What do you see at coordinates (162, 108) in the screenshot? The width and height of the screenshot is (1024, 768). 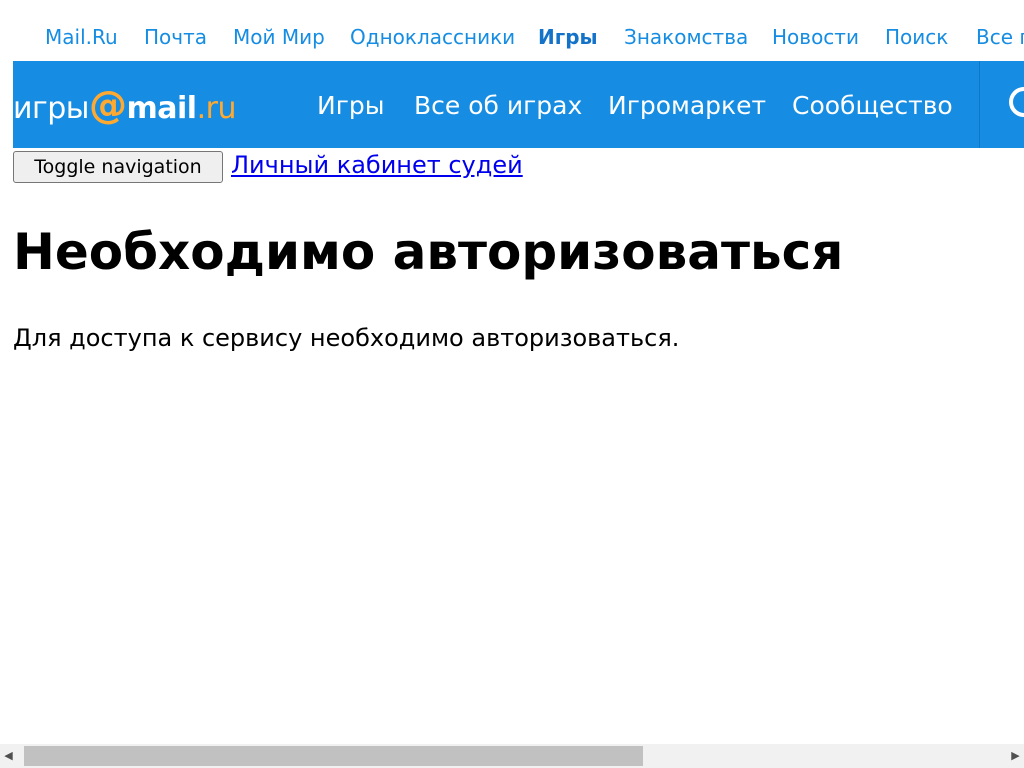 I see `logo-mail: mail` at bounding box center [162, 108].